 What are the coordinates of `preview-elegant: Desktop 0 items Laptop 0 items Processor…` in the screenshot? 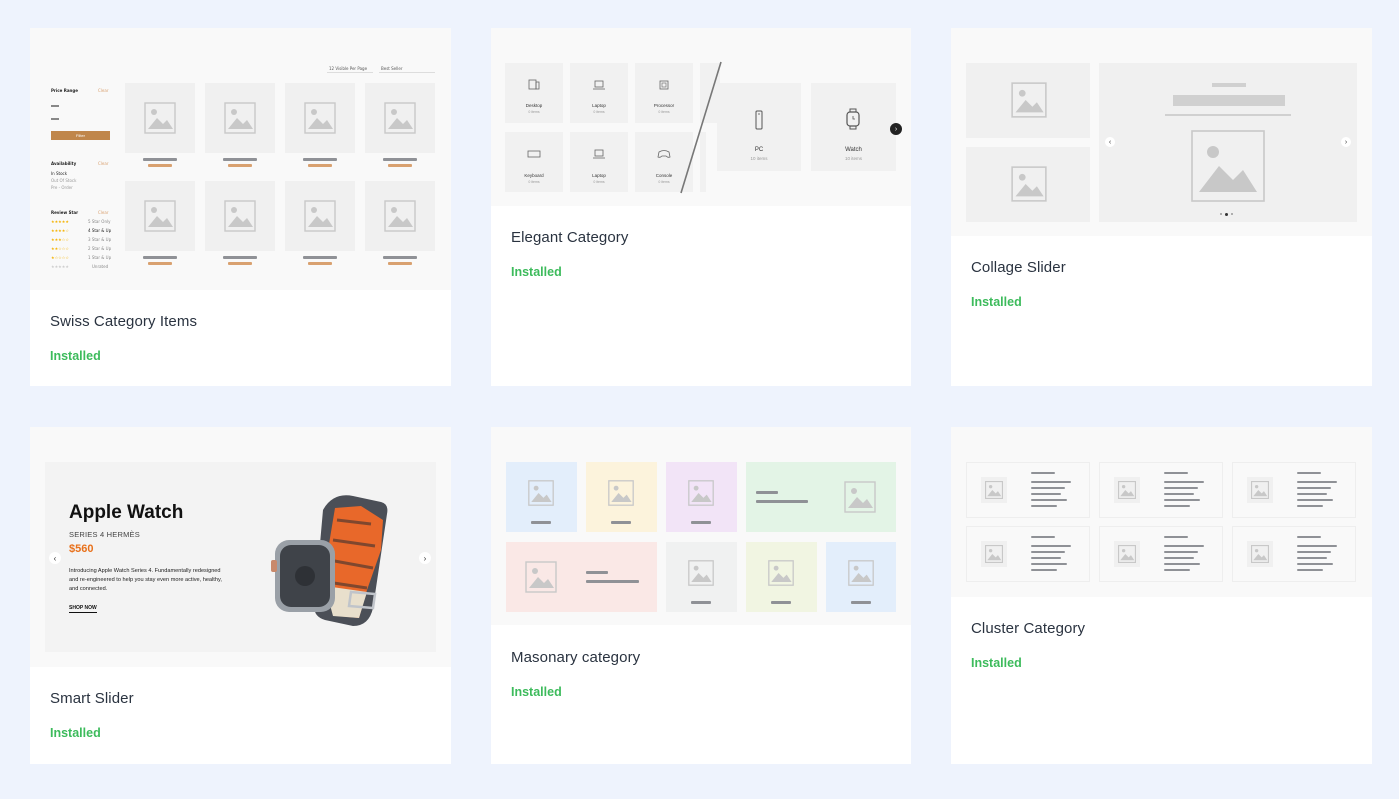 It's located at (701, 117).